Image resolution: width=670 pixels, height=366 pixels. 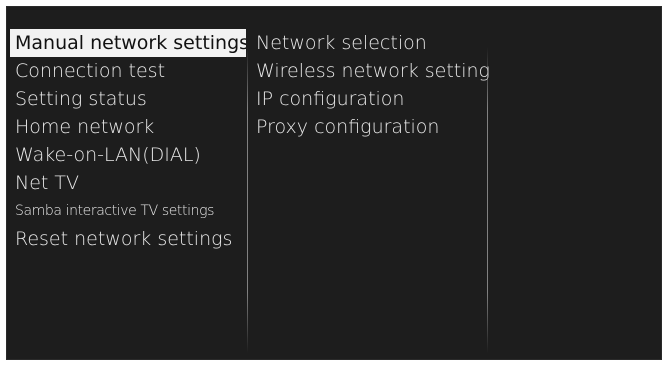 I want to click on menu-item-reset-network-settings: Reset network settings, so click(x=128, y=239).